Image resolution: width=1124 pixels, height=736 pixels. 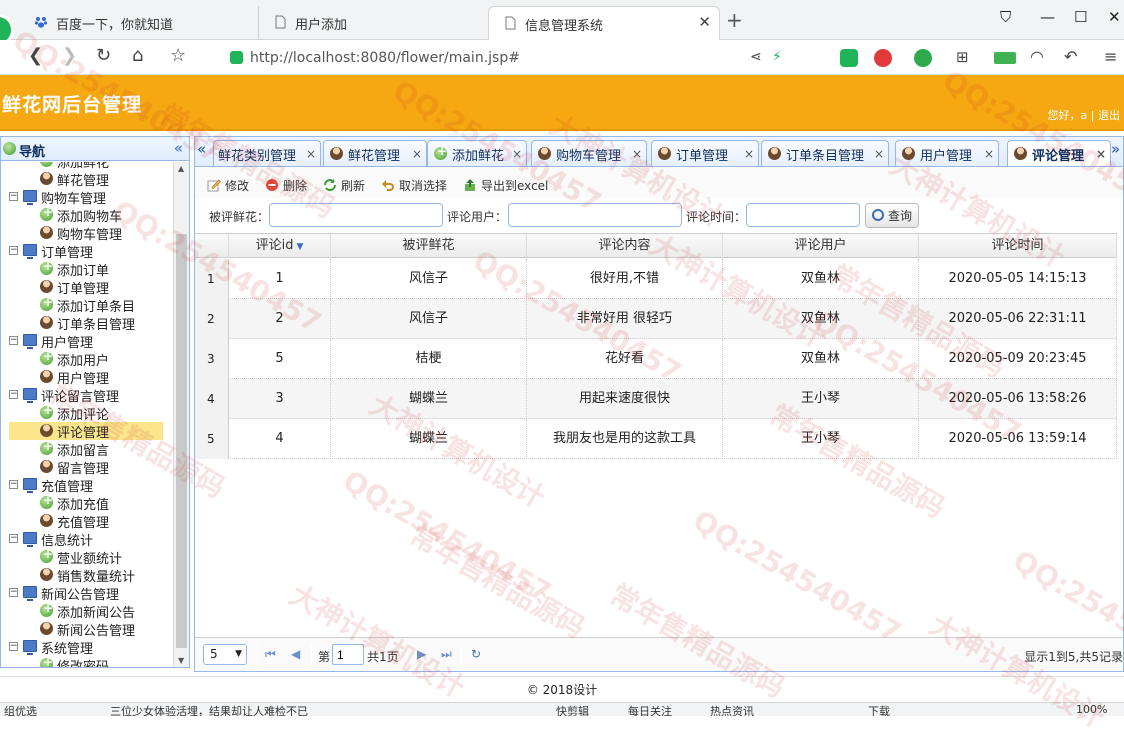 What do you see at coordinates (87, 557) in the screenshot?
I see `nav-item: 营业额统计` at bounding box center [87, 557].